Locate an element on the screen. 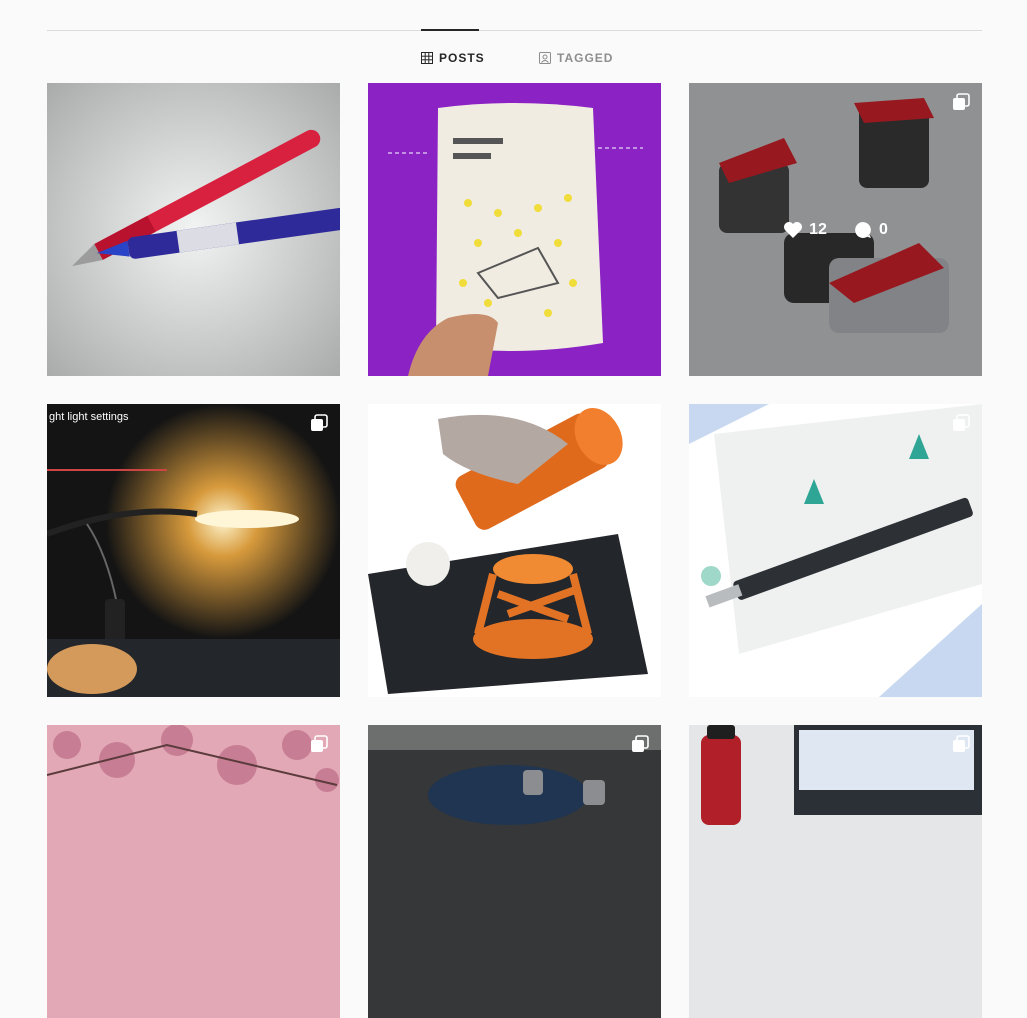 The width and height of the screenshot is (1027, 1018). post-tile-sharpeners: 12 0 is located at coordinates (835, 229).